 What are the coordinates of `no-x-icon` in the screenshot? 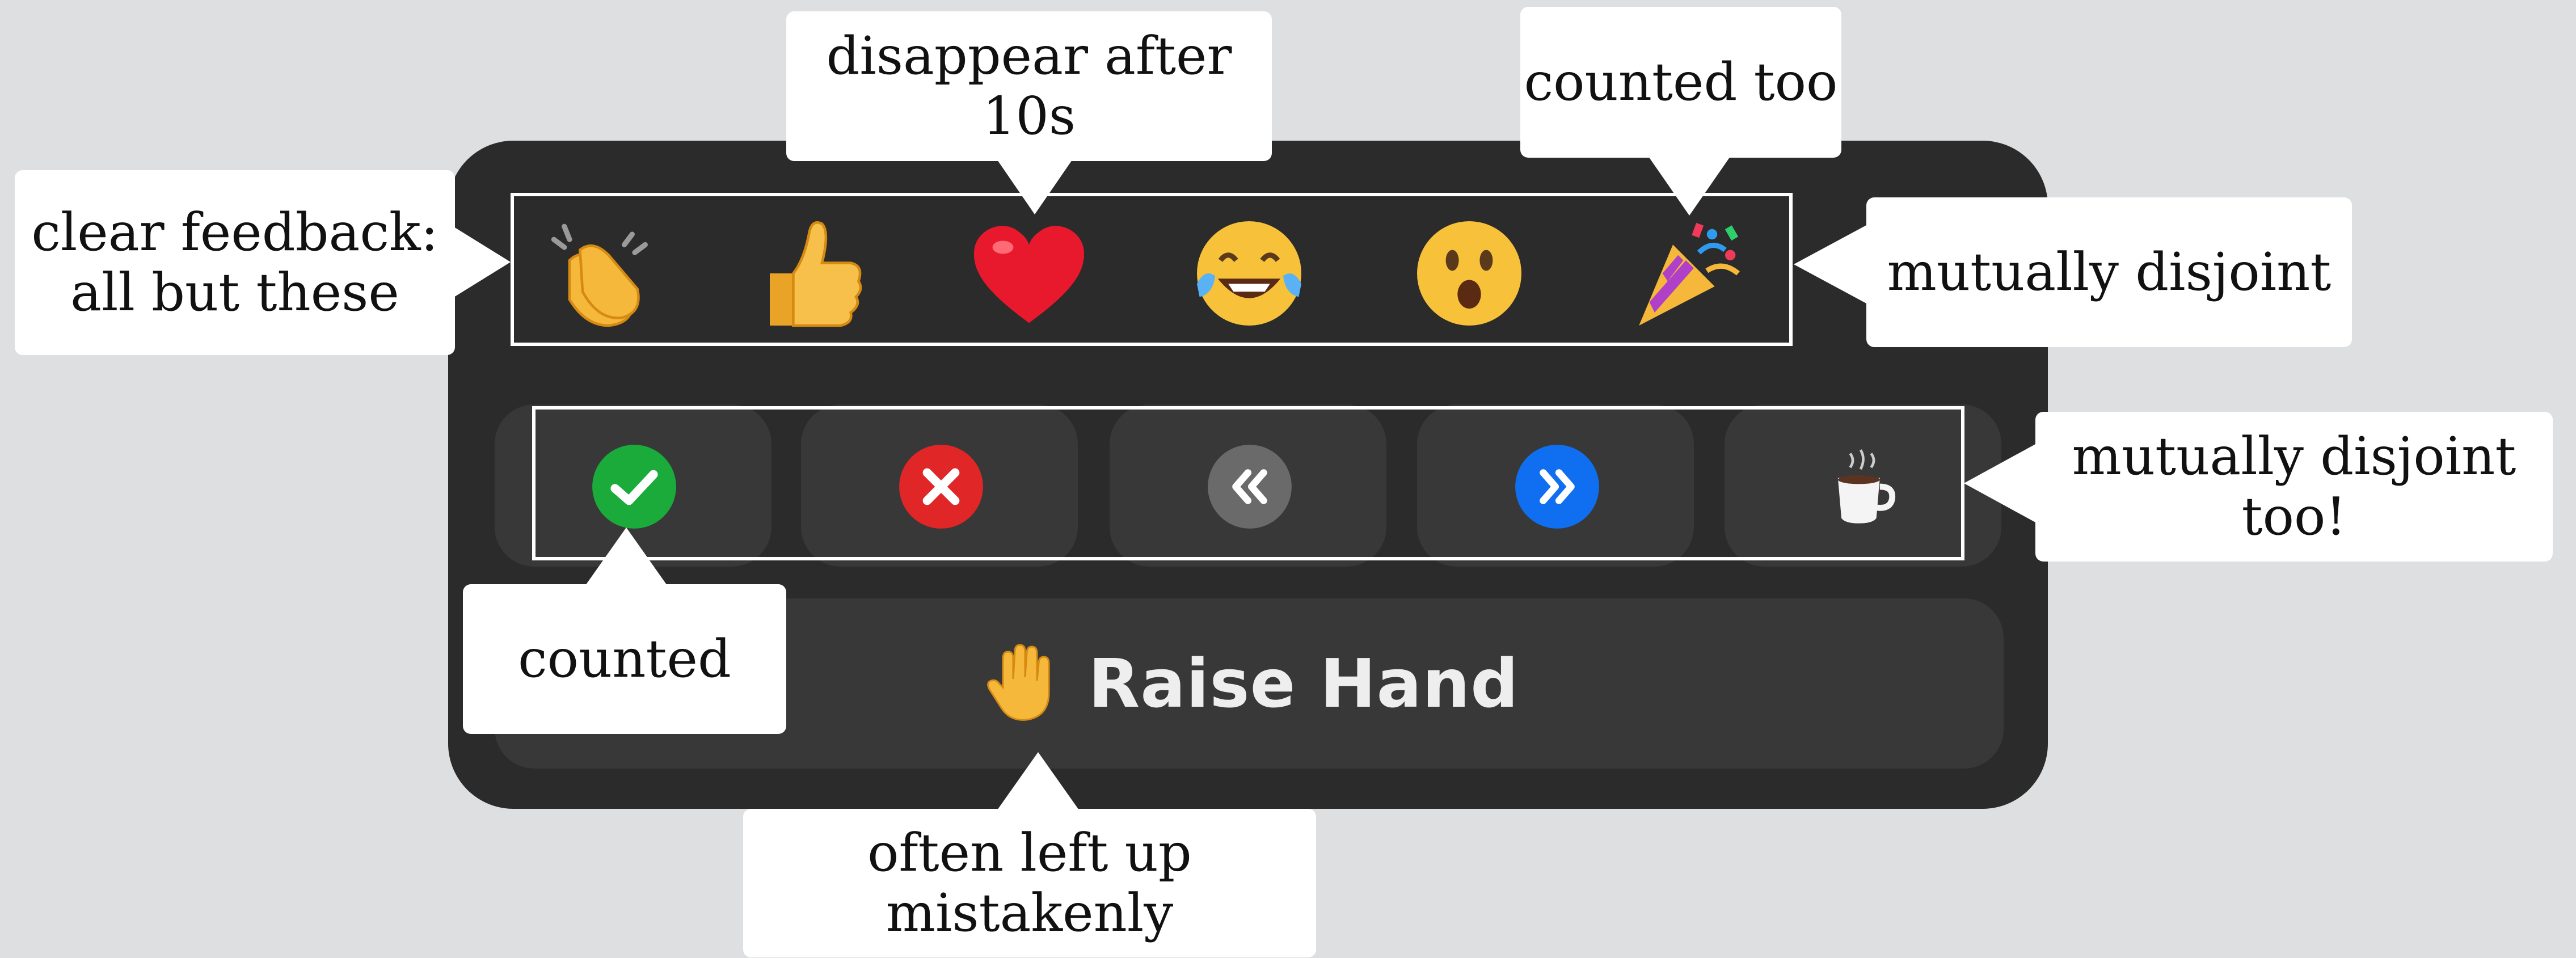 It's located at (941, 486).